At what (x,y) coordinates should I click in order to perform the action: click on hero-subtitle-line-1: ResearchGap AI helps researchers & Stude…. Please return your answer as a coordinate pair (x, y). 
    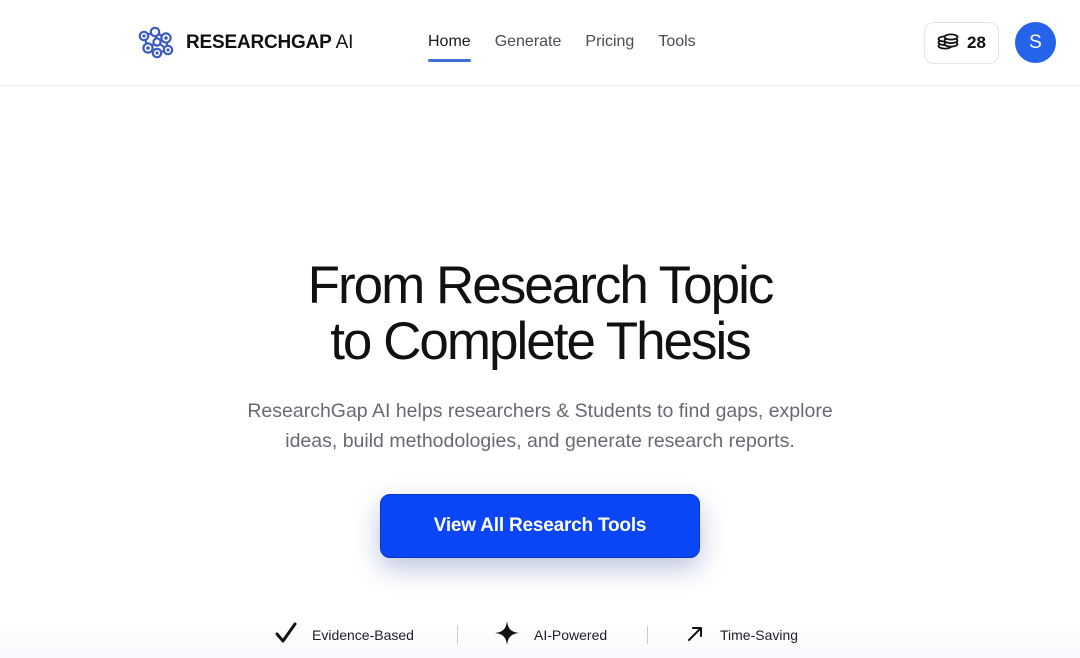
    Looking at the image, I should click on (540, 411).